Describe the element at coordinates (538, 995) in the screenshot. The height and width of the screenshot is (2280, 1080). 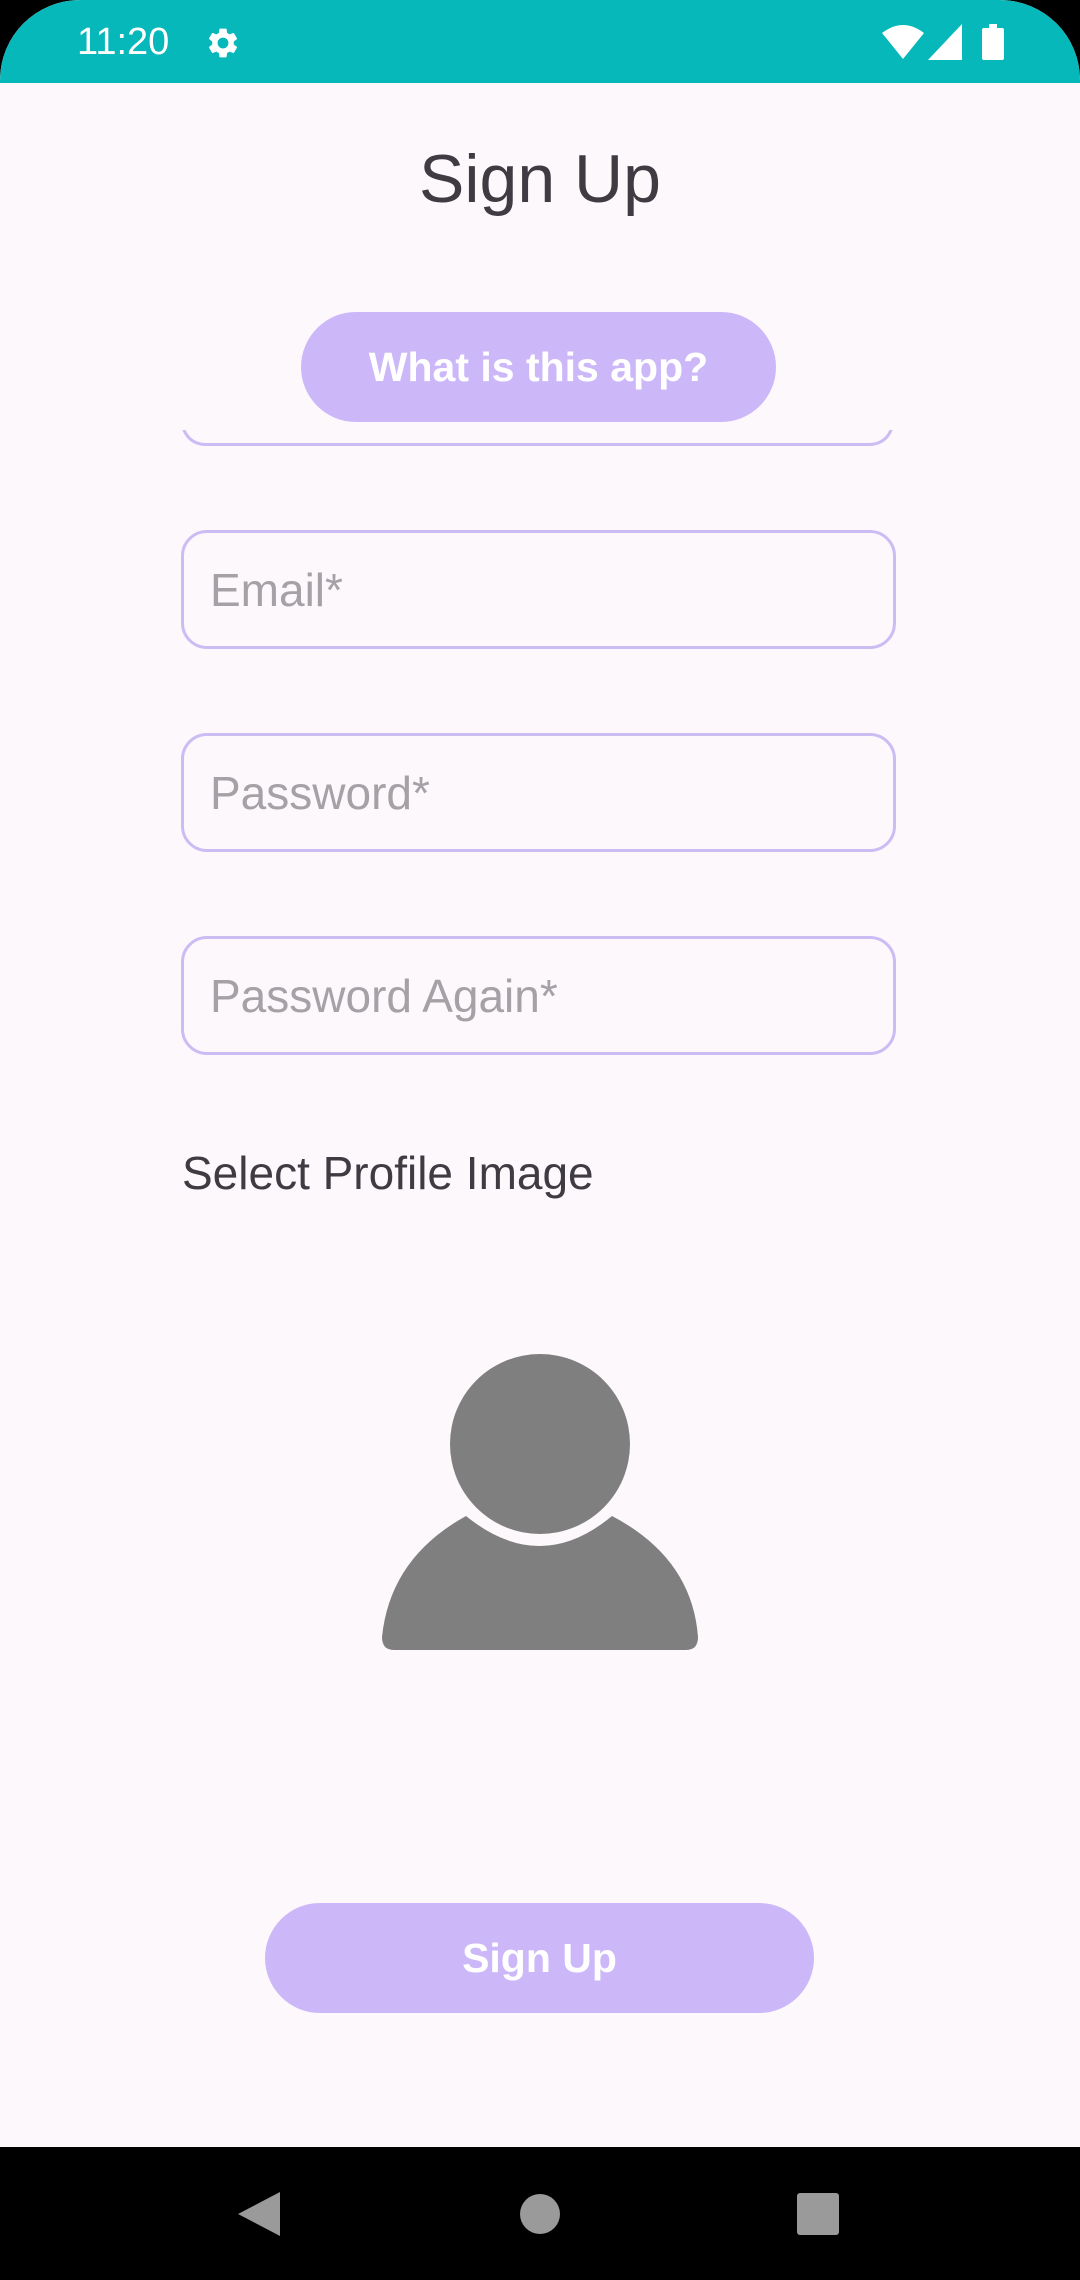
I see `password-again-field` at that location.